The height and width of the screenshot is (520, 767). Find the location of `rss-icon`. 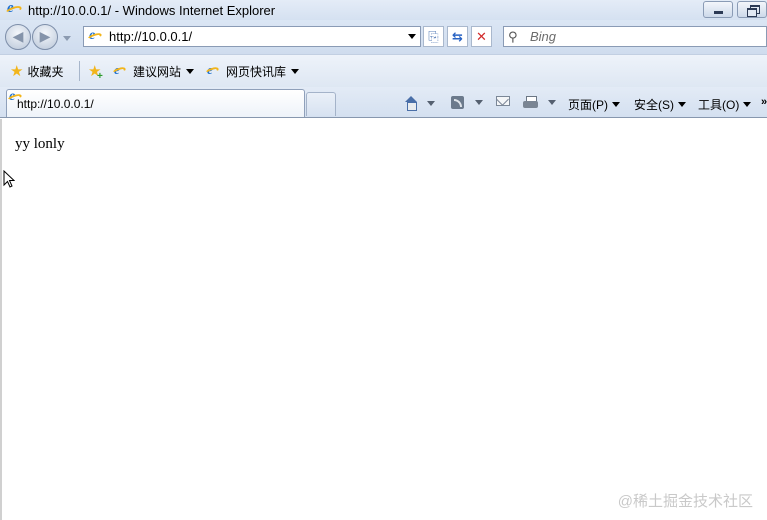

rss-icon is located at coordinates (457, 102).